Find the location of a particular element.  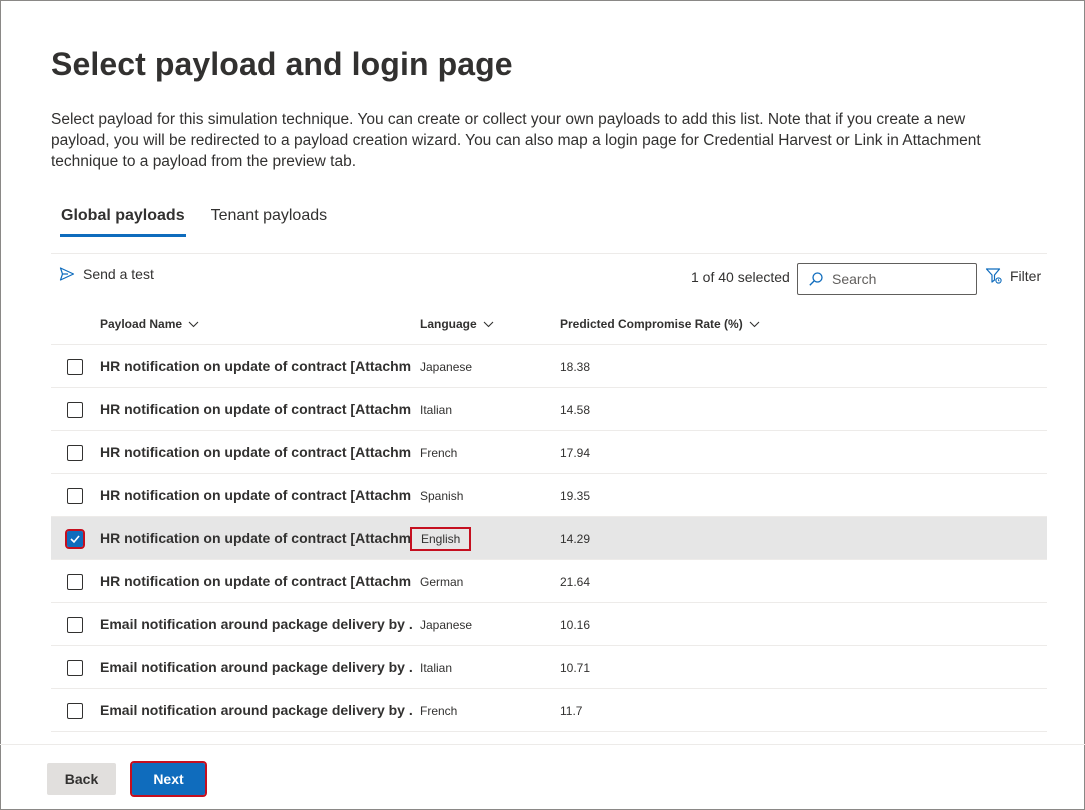

divider is located at coordinates (549, 253).